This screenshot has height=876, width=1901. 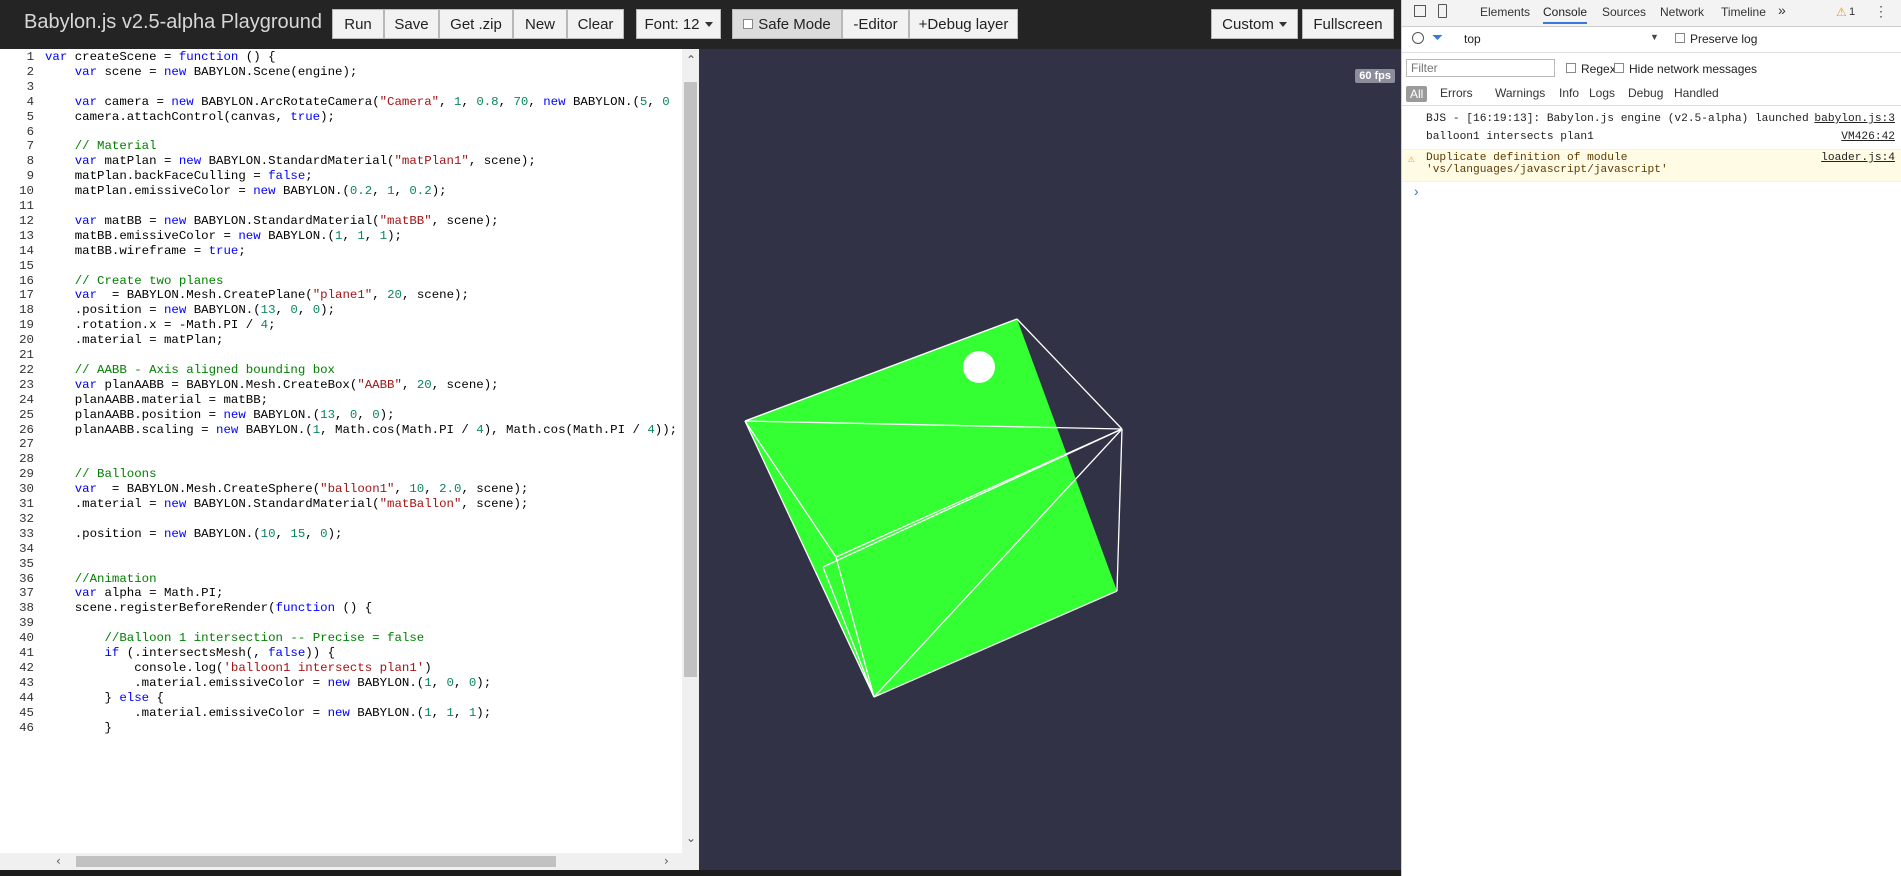 What do you see at coordinates (1456, 93) in the screenshot?
I see `level-errors: Errors` at bounding box center [1456, 93].